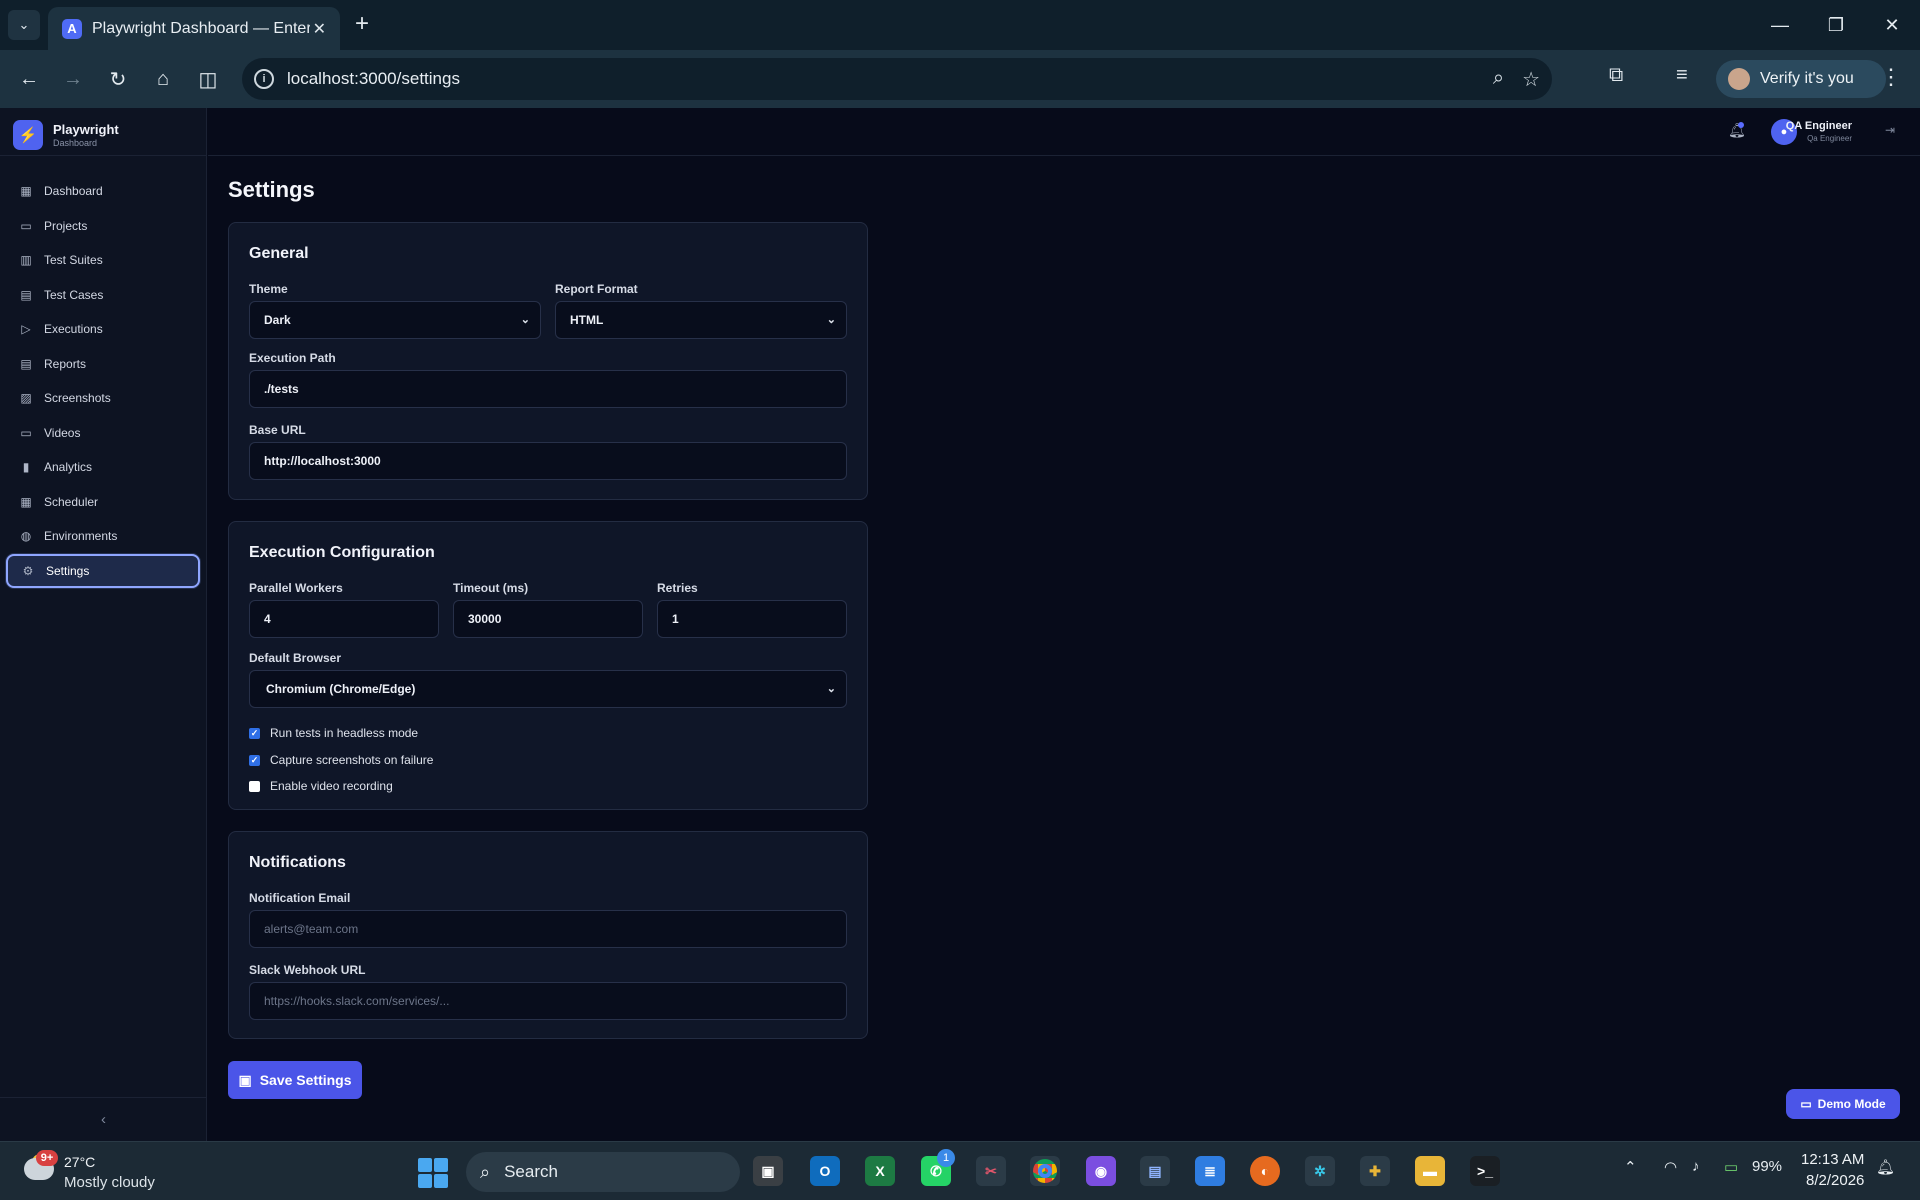 The width and height of the screenshot is (1920, 1200). Describe the element at coordinates (24, 25) in the screenshot. I see `tab-search-button: ⌄` at that location.